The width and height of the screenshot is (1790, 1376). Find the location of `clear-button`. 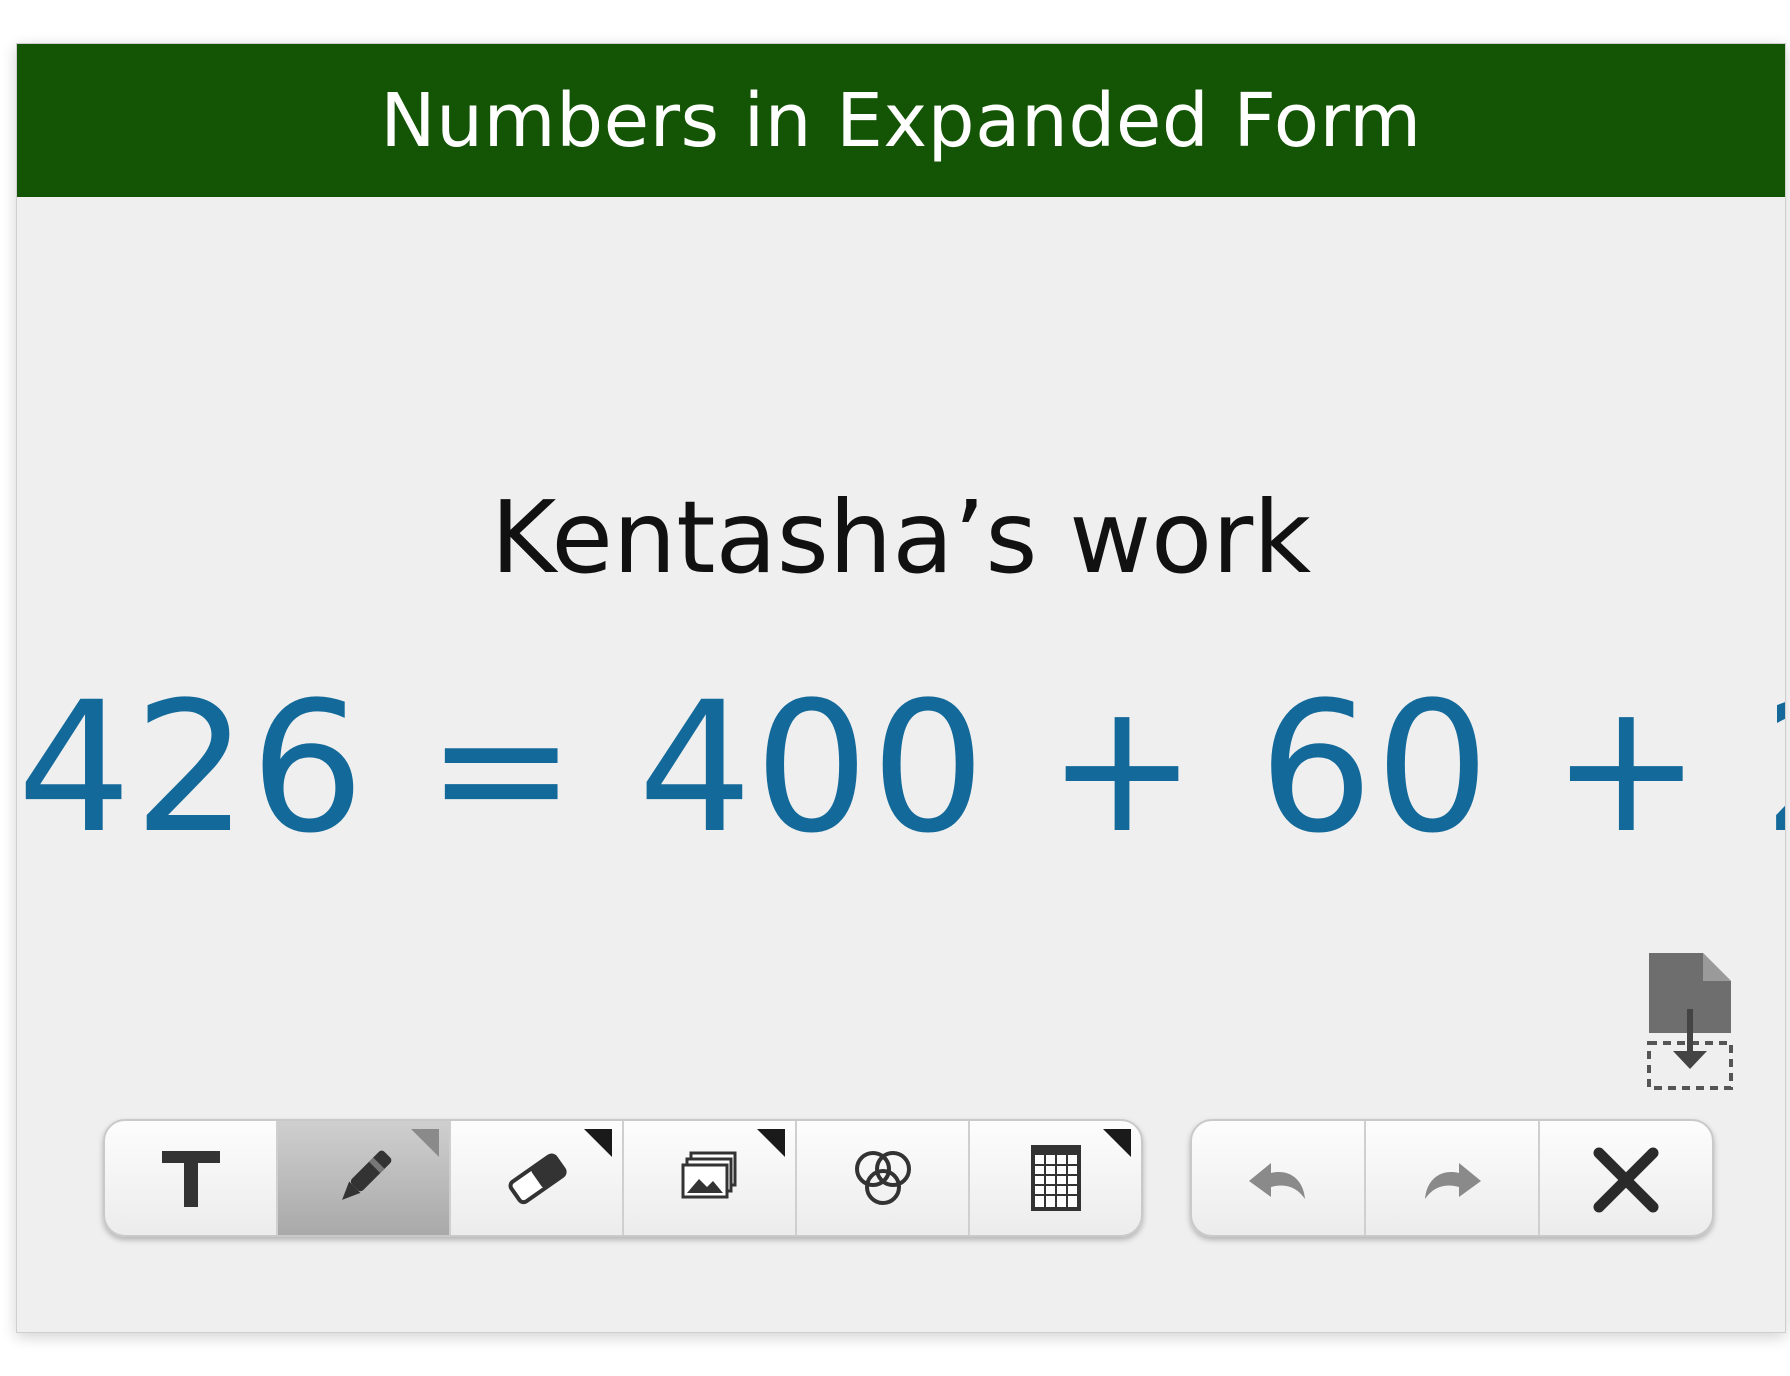

clear-button is located at coordinates (1626, 1178).